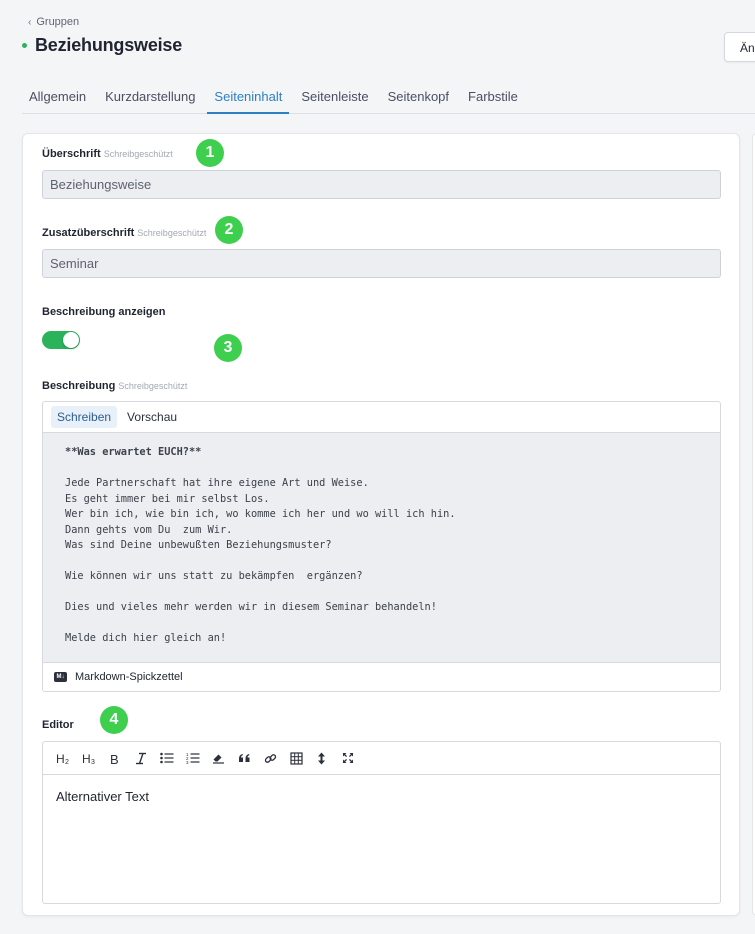 This screenshot has height=934, width=755. I want to click on description-line: **Was erwartet EUCH?**, so click(133, 452).